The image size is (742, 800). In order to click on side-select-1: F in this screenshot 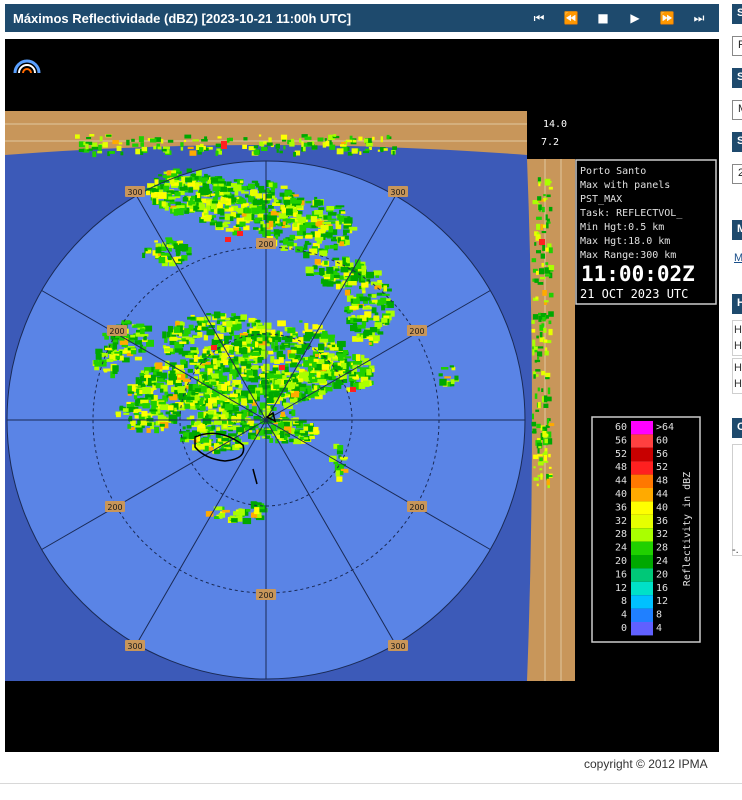, I will do `click(737, 46)`.